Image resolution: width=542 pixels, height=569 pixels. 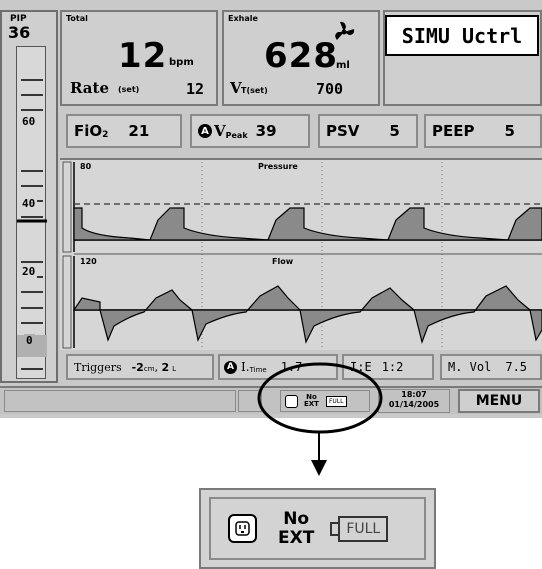 What do you see at coordinates (124, 131) in the screenshot?
I see `fio2-setting: FiO 2 21` at bounding box center [124, 131].